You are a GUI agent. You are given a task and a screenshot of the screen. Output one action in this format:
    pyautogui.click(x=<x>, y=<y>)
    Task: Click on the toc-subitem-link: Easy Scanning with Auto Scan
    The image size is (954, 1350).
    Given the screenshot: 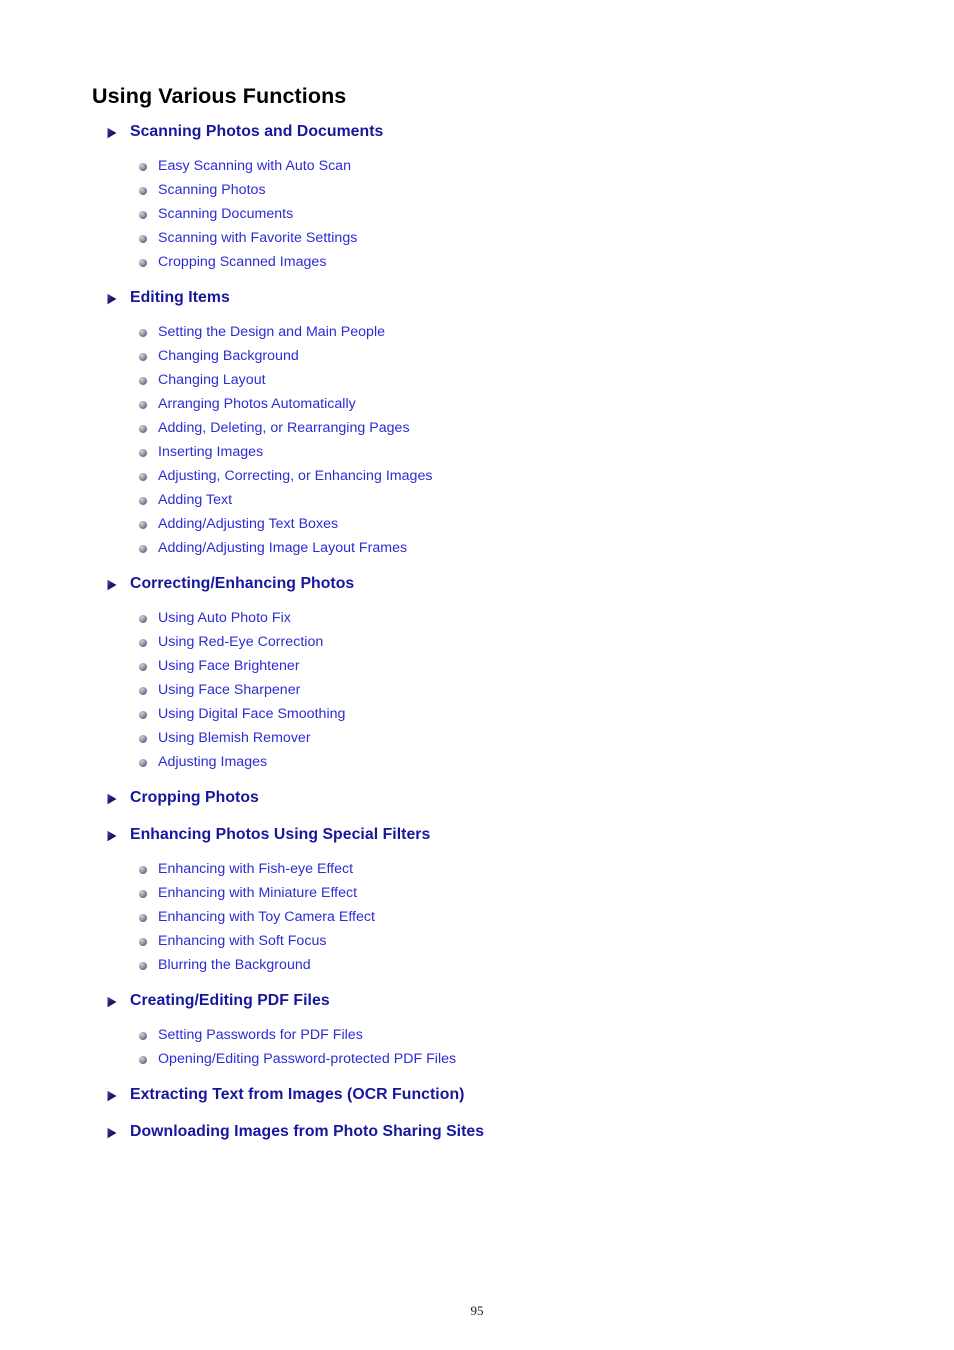 What is the action you would take?
    pyautogui.click(x=477, y=166)
    